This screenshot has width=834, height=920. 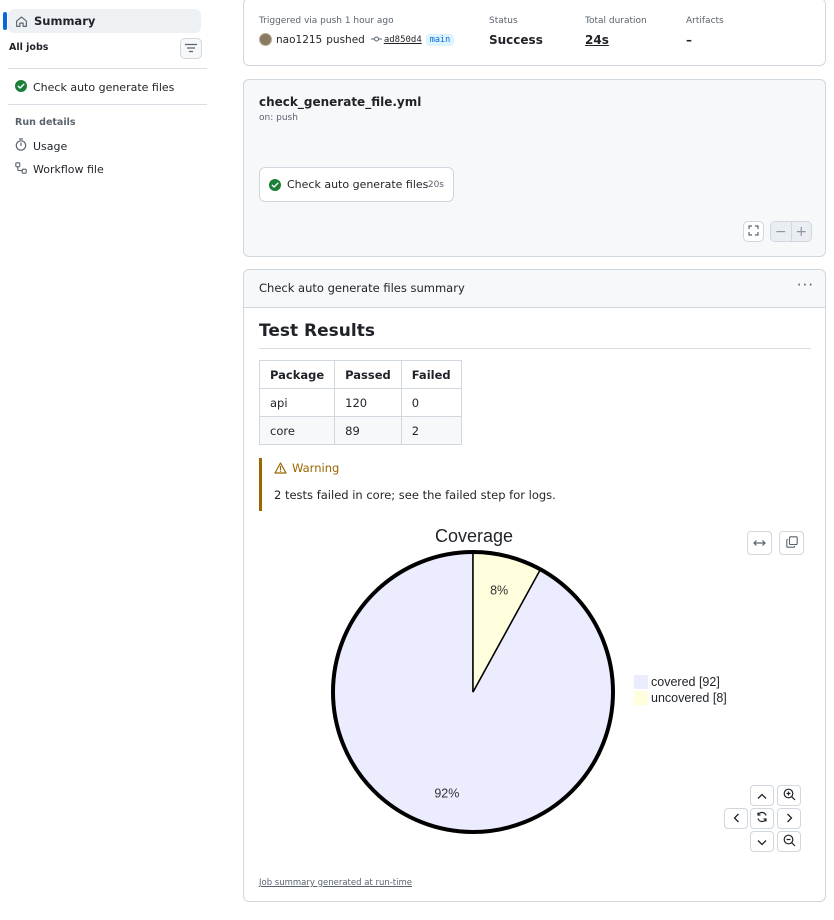 I want to click on pan-down-button, so click(x=762, y=841).